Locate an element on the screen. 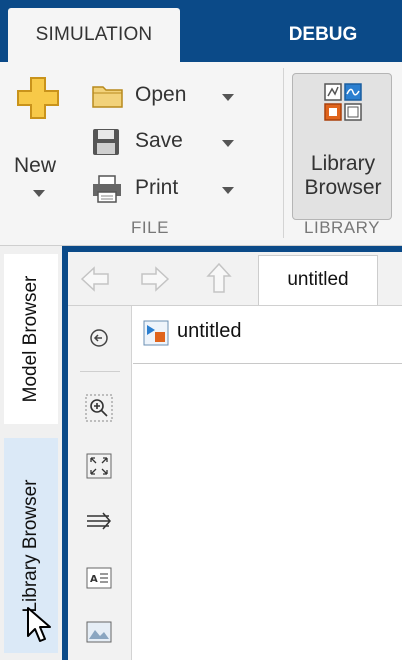 This screenshot has width=402, height=660. library-browser-label: Library Browser is located at coordinates (30, 545).